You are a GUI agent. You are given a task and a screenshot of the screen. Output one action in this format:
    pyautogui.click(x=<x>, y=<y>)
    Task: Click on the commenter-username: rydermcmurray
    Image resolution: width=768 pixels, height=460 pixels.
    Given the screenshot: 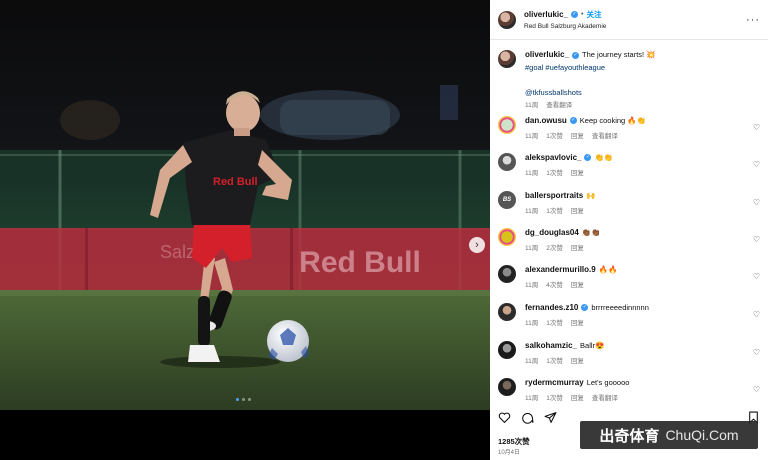 What is the action you would take?
    pyautogui.click(x=554, y=382)
    